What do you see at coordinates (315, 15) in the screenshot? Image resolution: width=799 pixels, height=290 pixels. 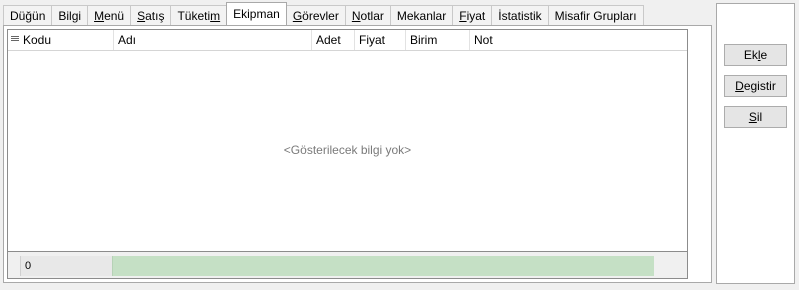 I see `tab-gorevler: Görevler` at bounding box center [315, 15].